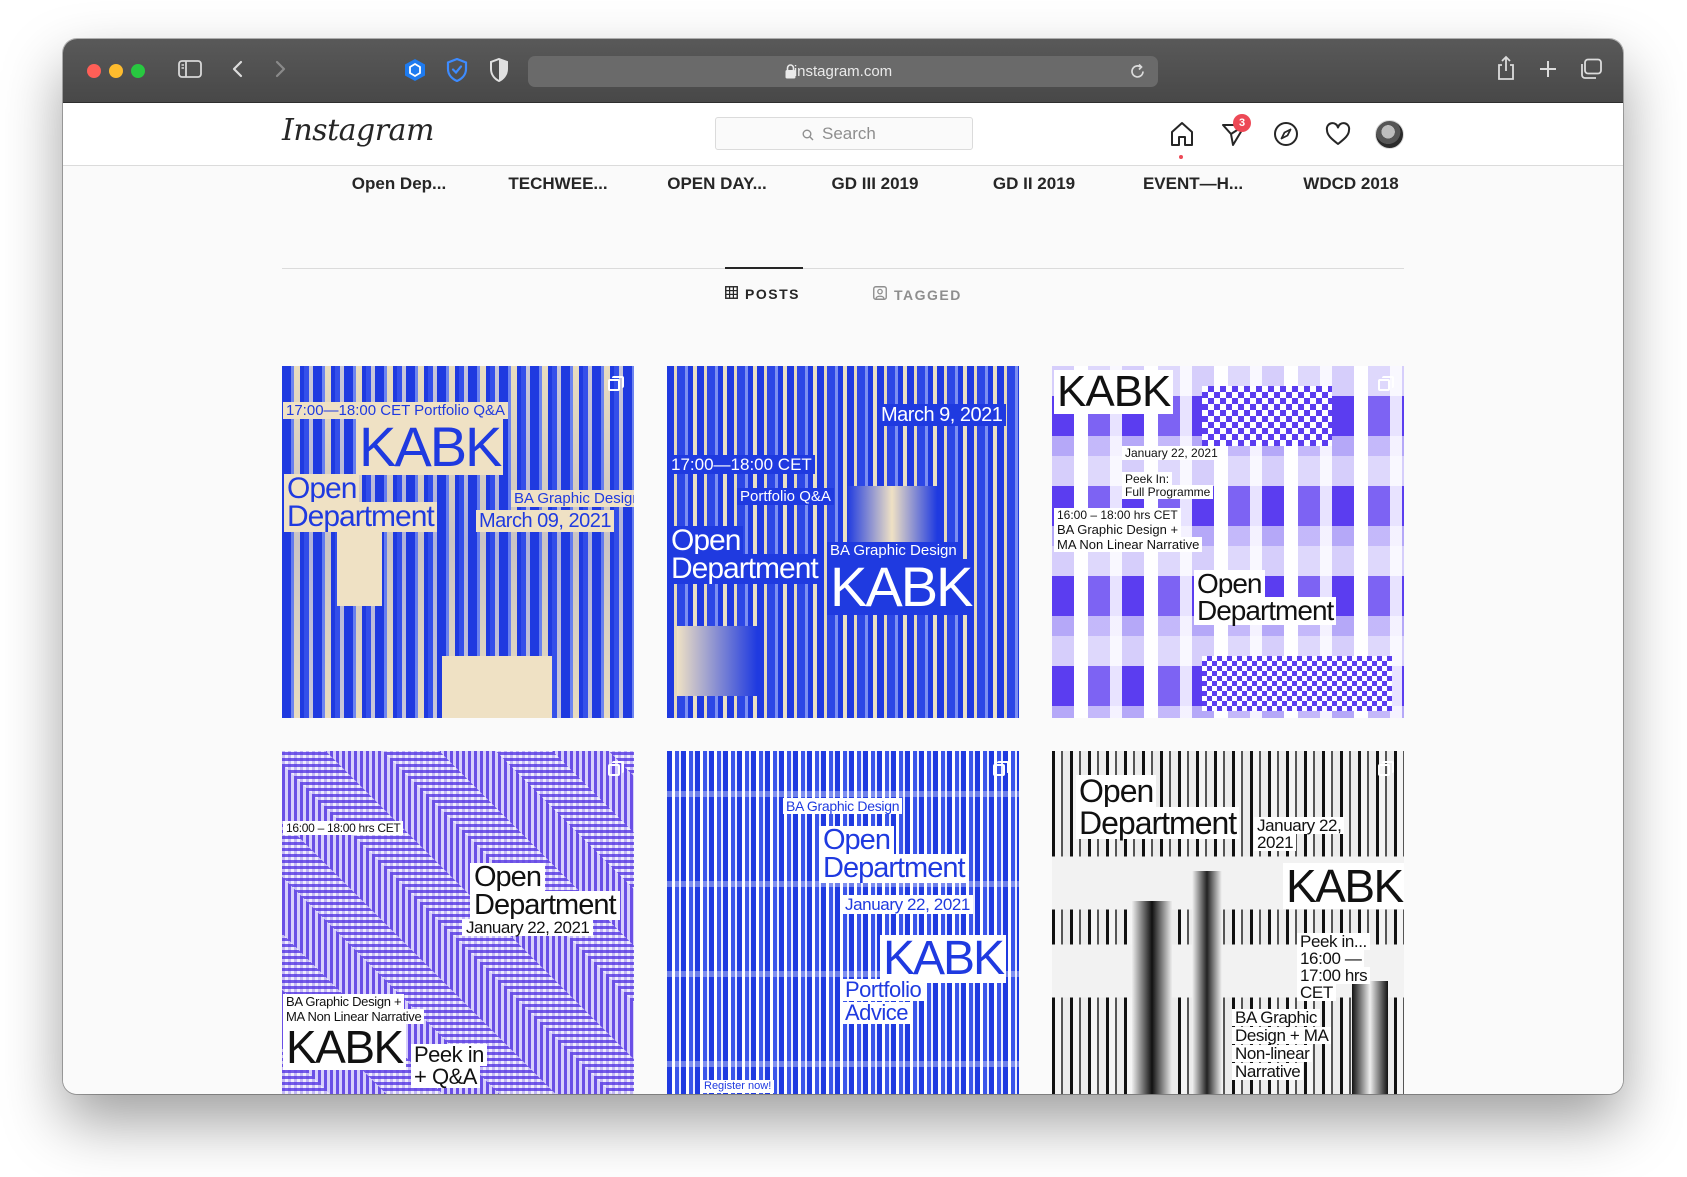 Image resolution: width=1687 pixels, height=1177 pixels. I want to click on post-text: 16:00 – 18:00 hrs CET, so click(343, 828).